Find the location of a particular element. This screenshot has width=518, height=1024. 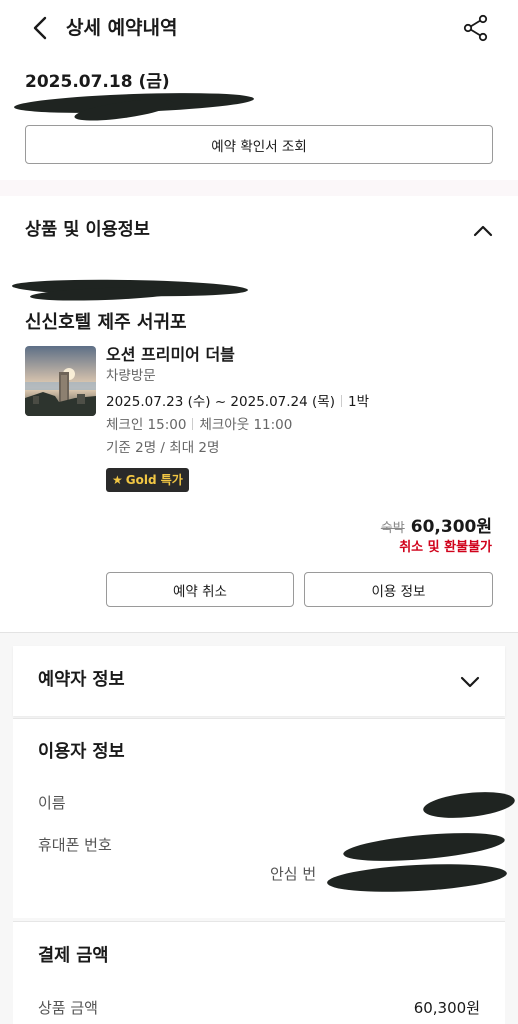

check-times-row: 체크인 15:00 체크아웃 11:00 is located at coordinates (199, 425).